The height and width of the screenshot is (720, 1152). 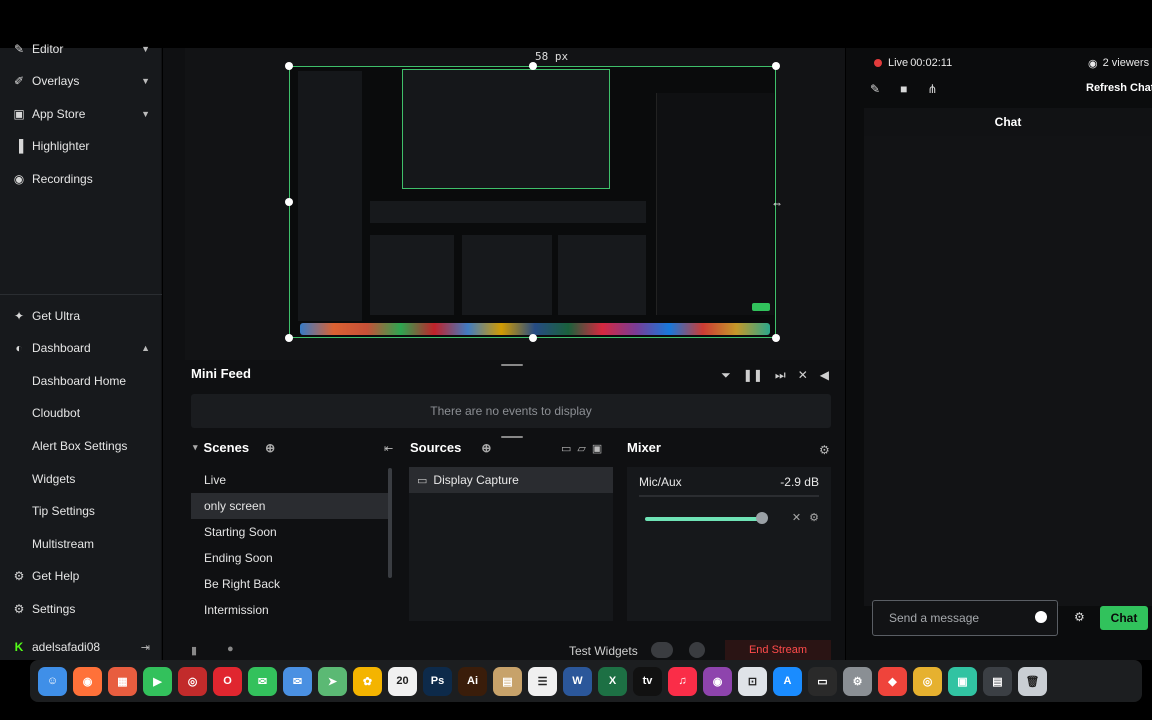 What do you see at coordinates (291, 532) in the screenshot?
I see `scene-item: Starting Soon` at bounding box center [291, 532].